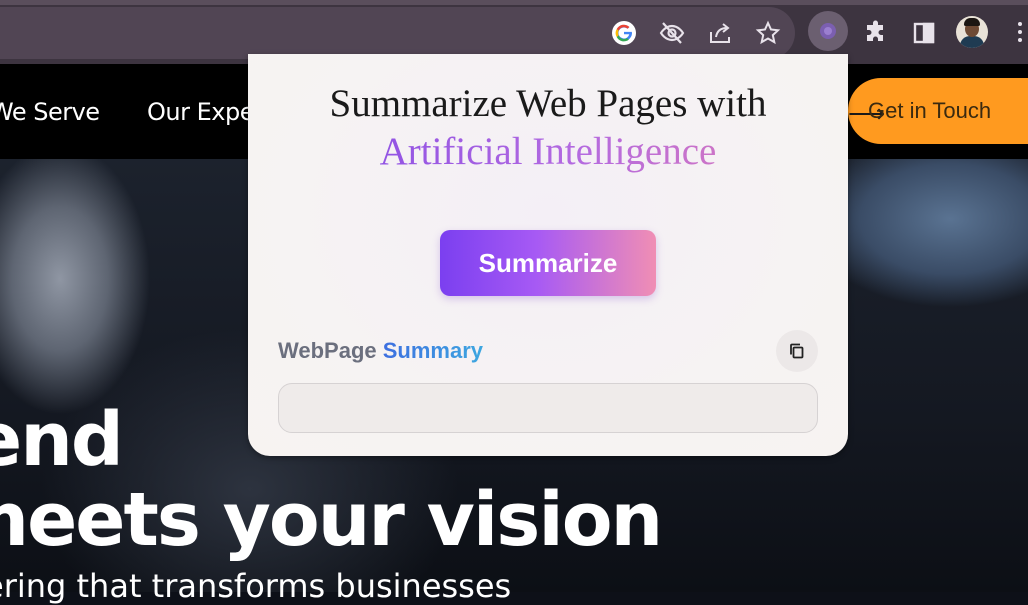  I want to click on google-icon, so click(624, 33).